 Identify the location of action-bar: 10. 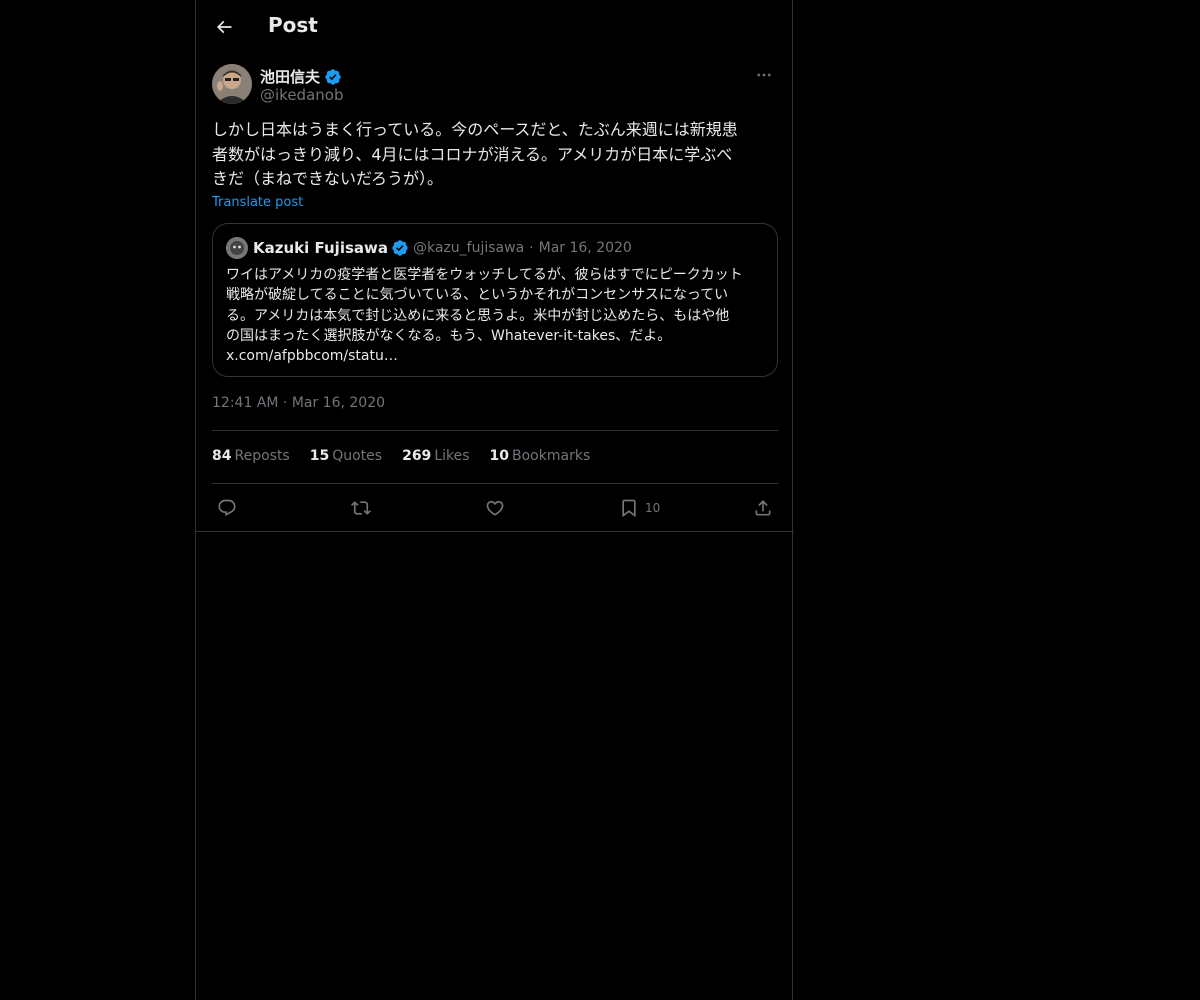
(495, 508).